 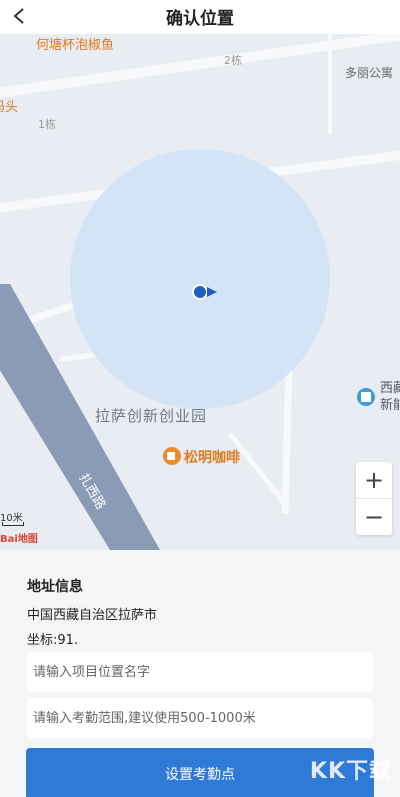 What do you see at coordinates (151, 416) in the screenshot?
I see `map-label-park: 拉萨创新创业园` at bounding box center [151, 416].